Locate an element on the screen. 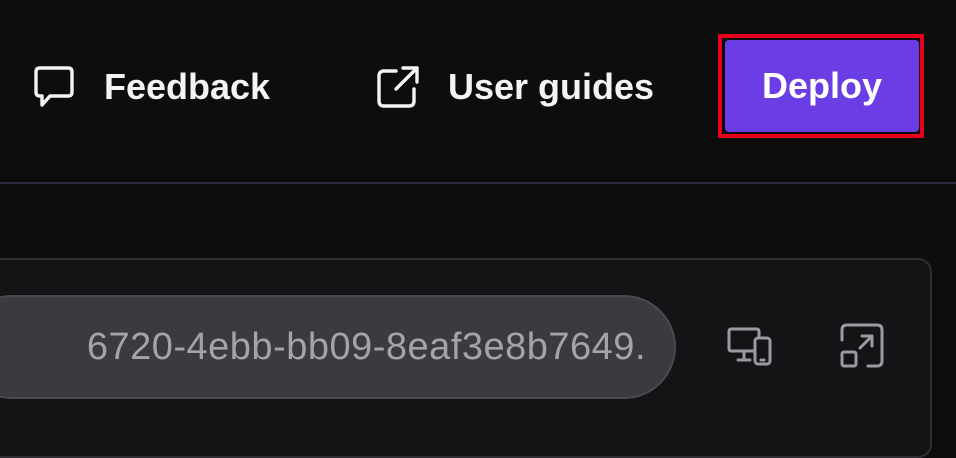 The image size is (956, 458). external-link-icon is located at coordinates (398, 87).